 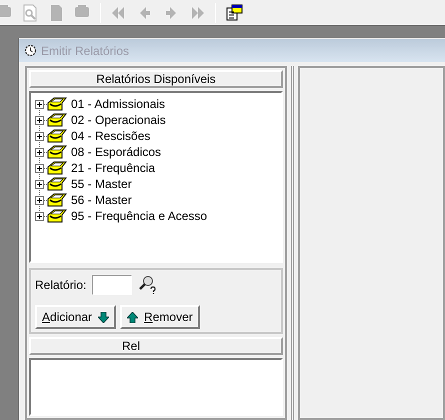 I want to click on clock-icon, so click(x=30, y=50).